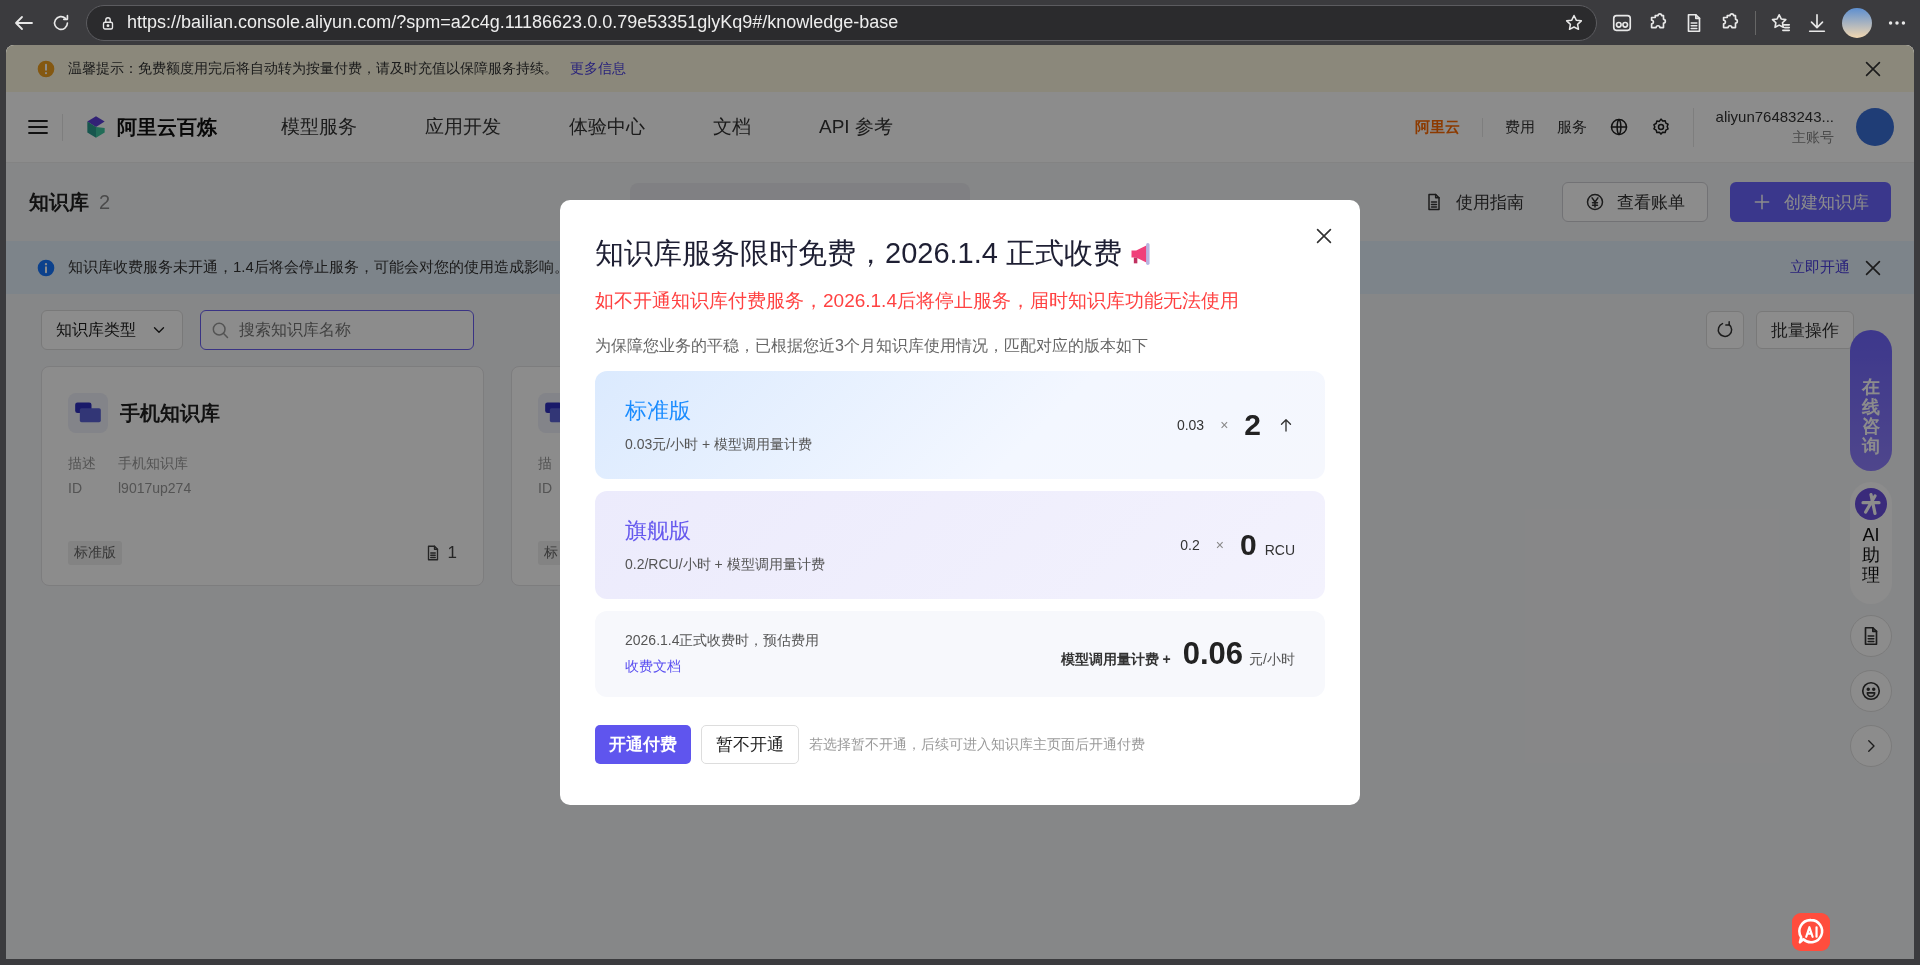 Image resolution: width=1920 pixels, height=965 pixels. Describe the element at coordinates (607, 127) in the screenshot. I see `nav-item: 体验中心` at that location.